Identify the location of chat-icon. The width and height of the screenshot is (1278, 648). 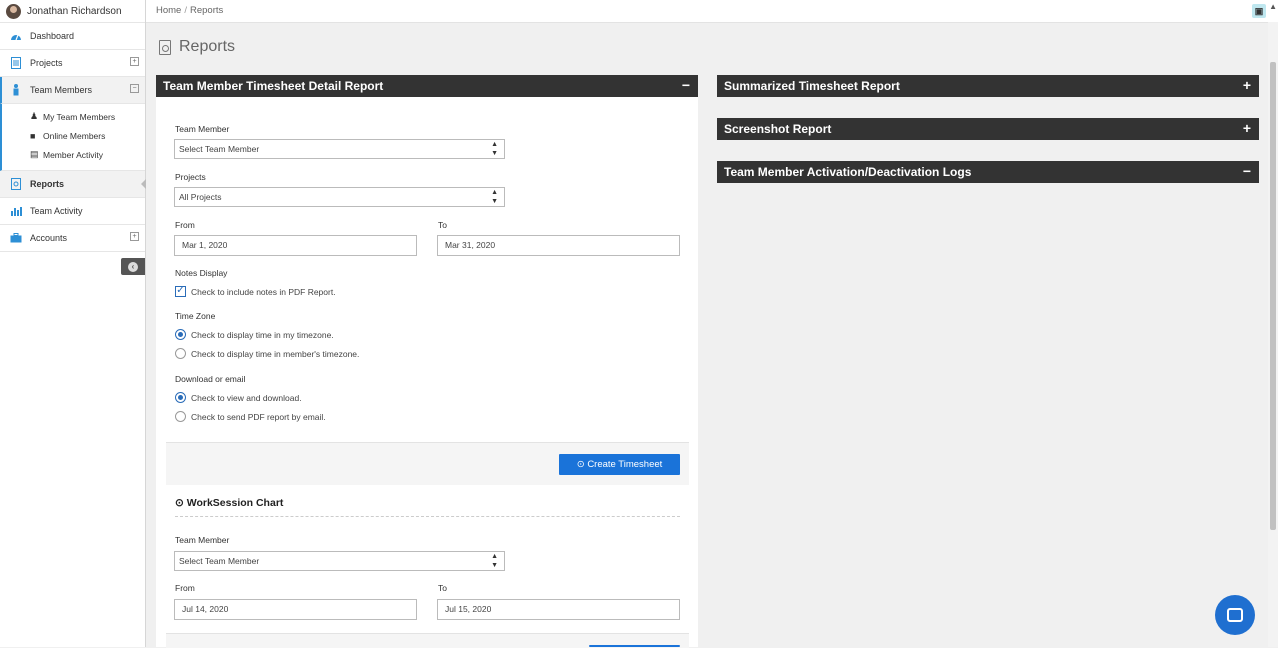
(1235, 615).